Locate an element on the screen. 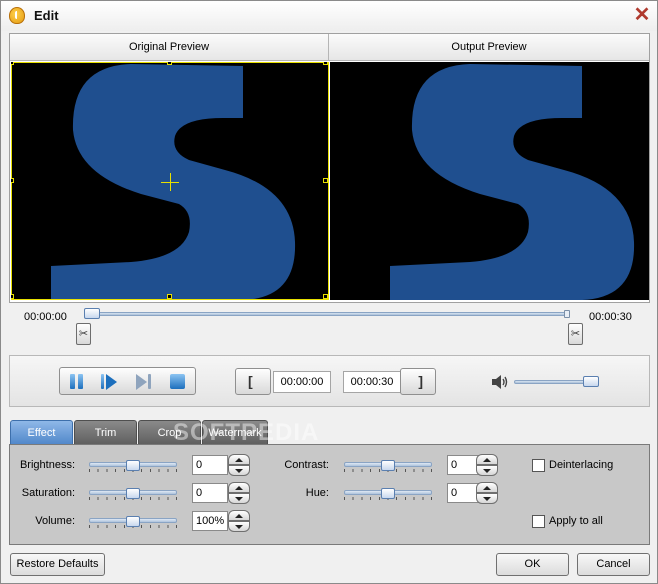  output-preview-header: Output Preview is located at coordinates (489, 47).